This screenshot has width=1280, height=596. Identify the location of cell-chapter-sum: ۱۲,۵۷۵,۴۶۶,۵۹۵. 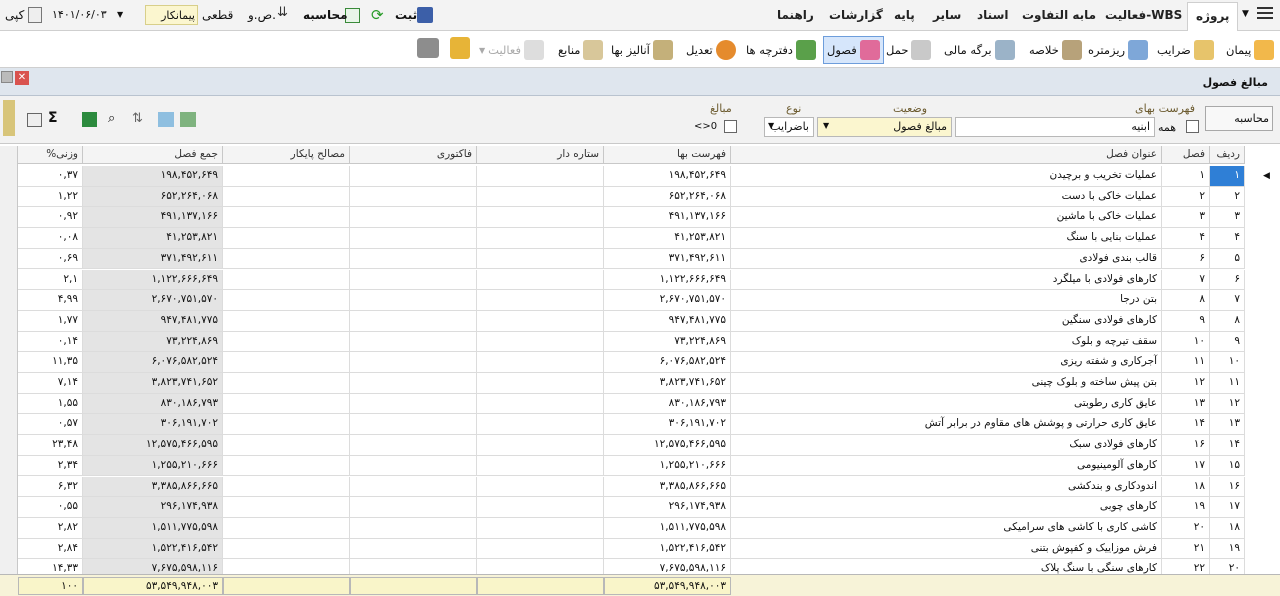
(153, 445).